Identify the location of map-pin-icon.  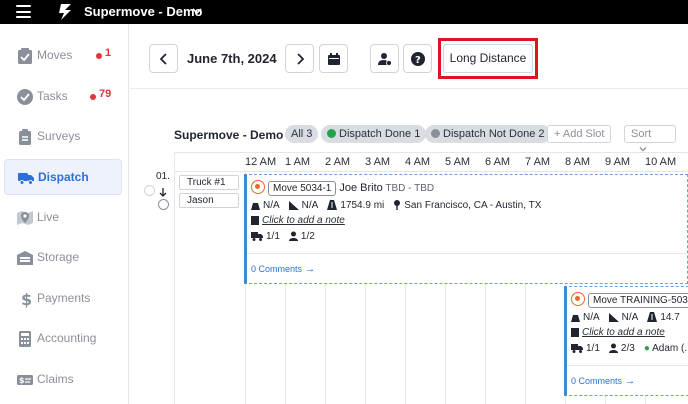
(397, 205).